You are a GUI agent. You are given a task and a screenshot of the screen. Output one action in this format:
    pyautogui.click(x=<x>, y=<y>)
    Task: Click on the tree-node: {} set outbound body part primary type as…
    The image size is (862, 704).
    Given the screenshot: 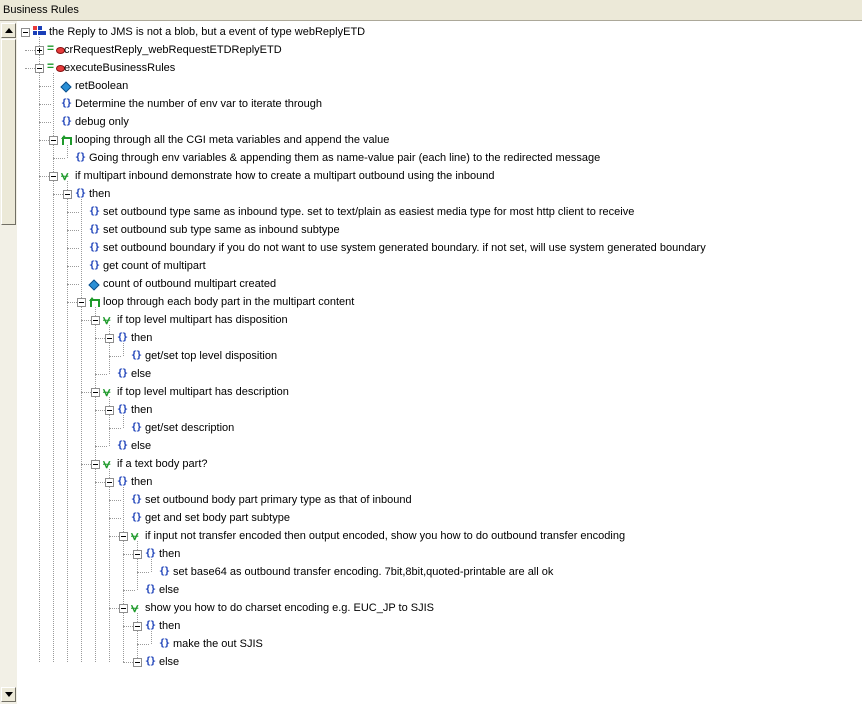 What is the action you would take?
    pyautogui.click(x=437, y=500)
    